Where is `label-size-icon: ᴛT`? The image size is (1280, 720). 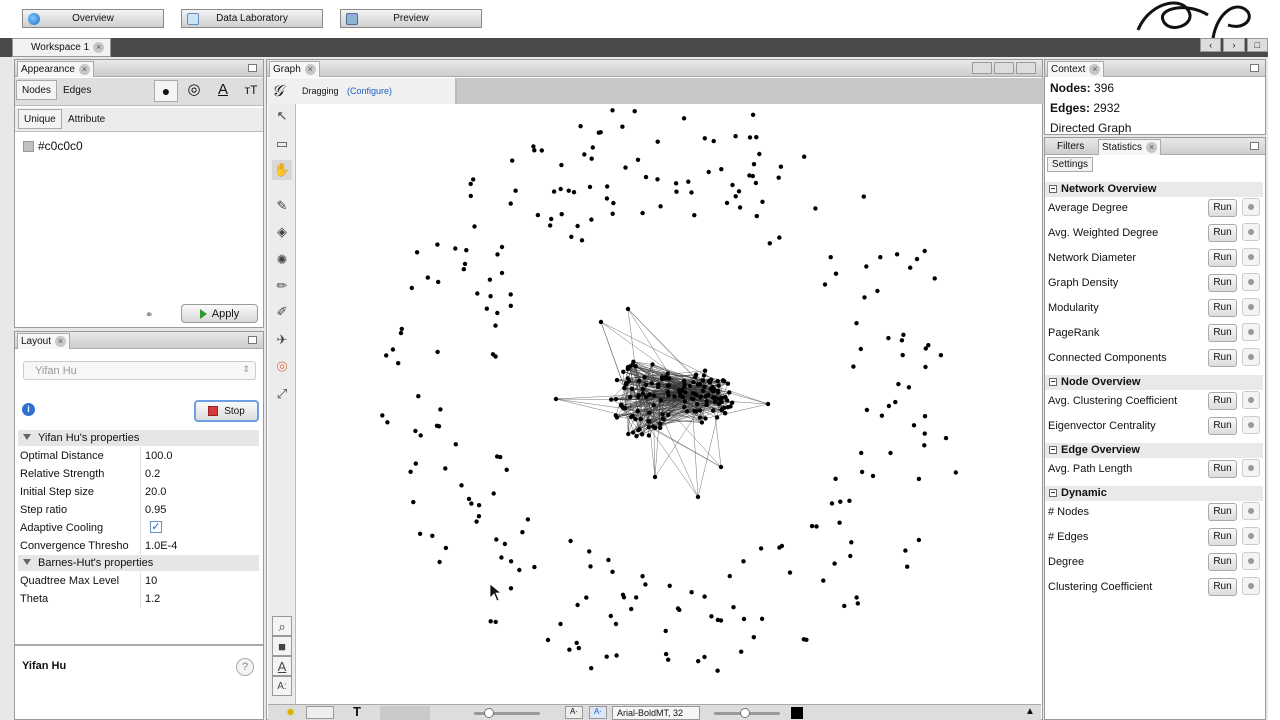 label-size-icon: ᴛT is located at coordinates (251, 91).